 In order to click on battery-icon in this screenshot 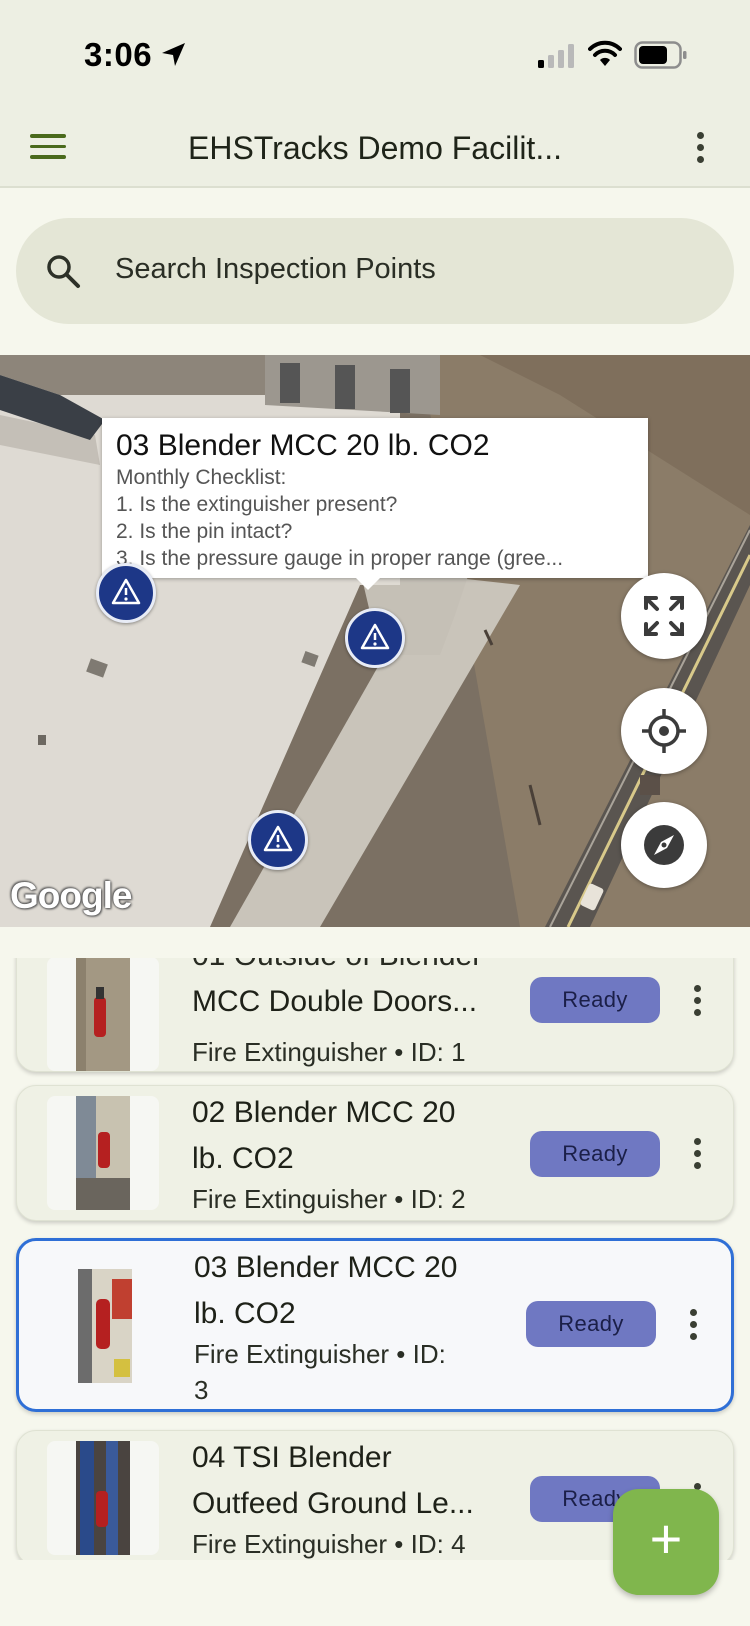, I will do `click(660, 55)`.